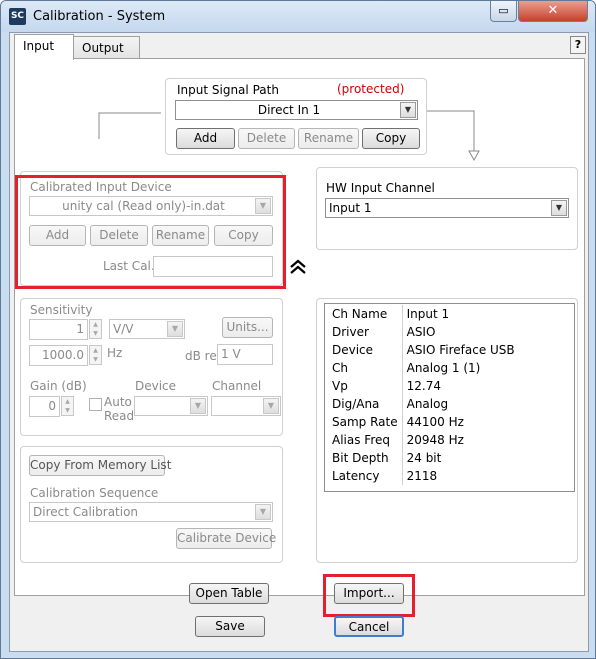 The image size is (596, 659). What do you see at coordinates (245, 354) in the screenshot?
I see `dbref-input: 1 V` at bounding box center [245, 354].